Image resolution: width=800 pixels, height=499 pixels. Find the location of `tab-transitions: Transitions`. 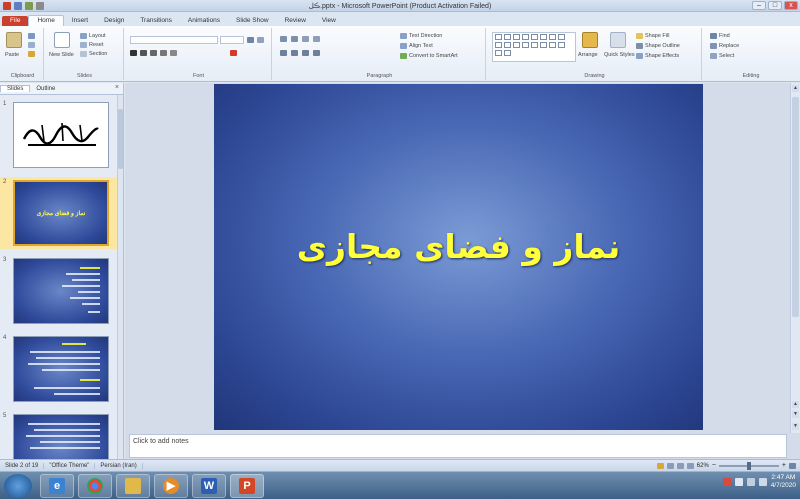

tab-transitions: Transitions is located at coordinates (156, 21).